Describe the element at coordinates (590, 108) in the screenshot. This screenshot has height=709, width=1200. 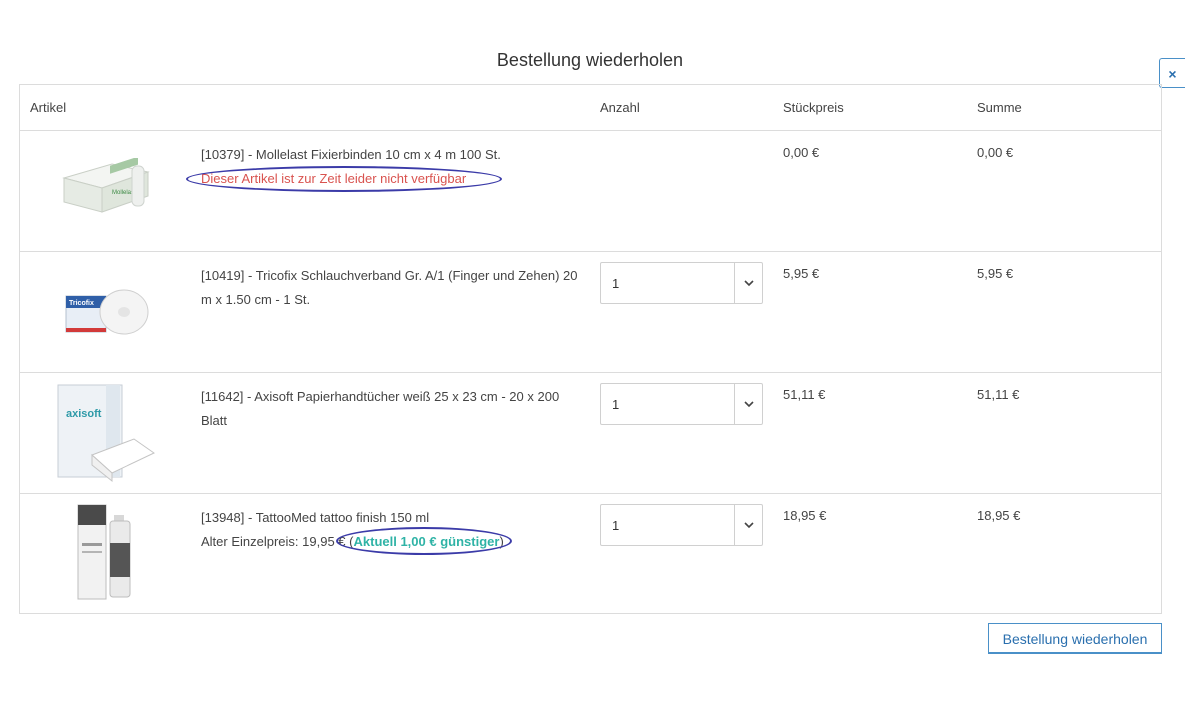
I see `table-header: Artikel Anzahl Stückpreis Summe` at that location.